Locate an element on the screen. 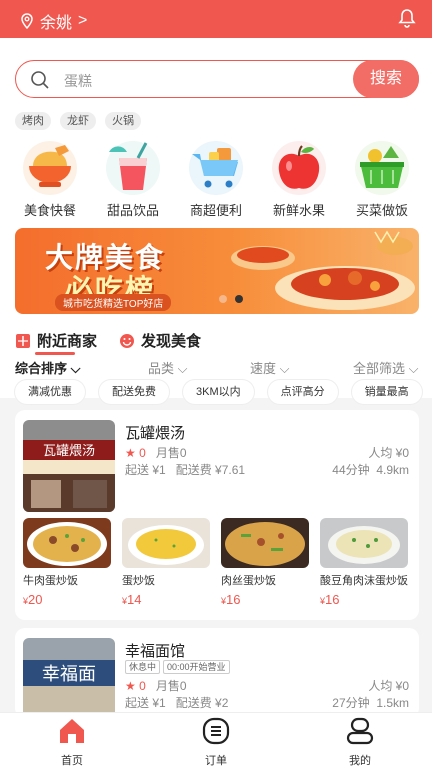  pagination-dot-active is located at coordinates (239, 299).